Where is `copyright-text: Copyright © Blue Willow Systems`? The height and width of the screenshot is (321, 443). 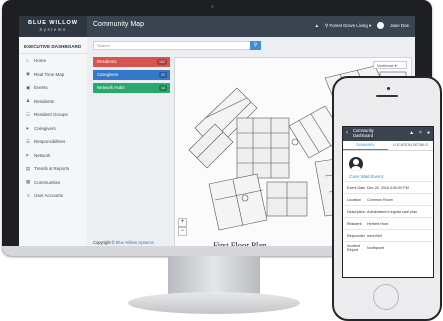
copyright-text: Copyright © Blue Willow Systems is located at coordinates (123, 242).